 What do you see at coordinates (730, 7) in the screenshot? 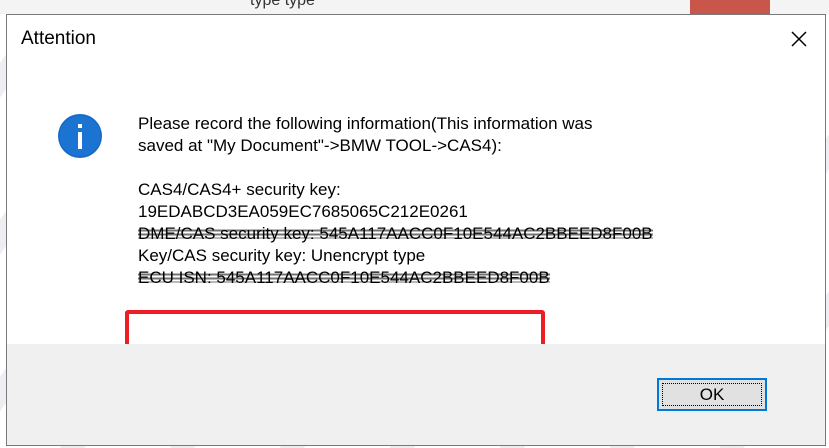
I see `background-red-accent` at bounding box center [730, 7].